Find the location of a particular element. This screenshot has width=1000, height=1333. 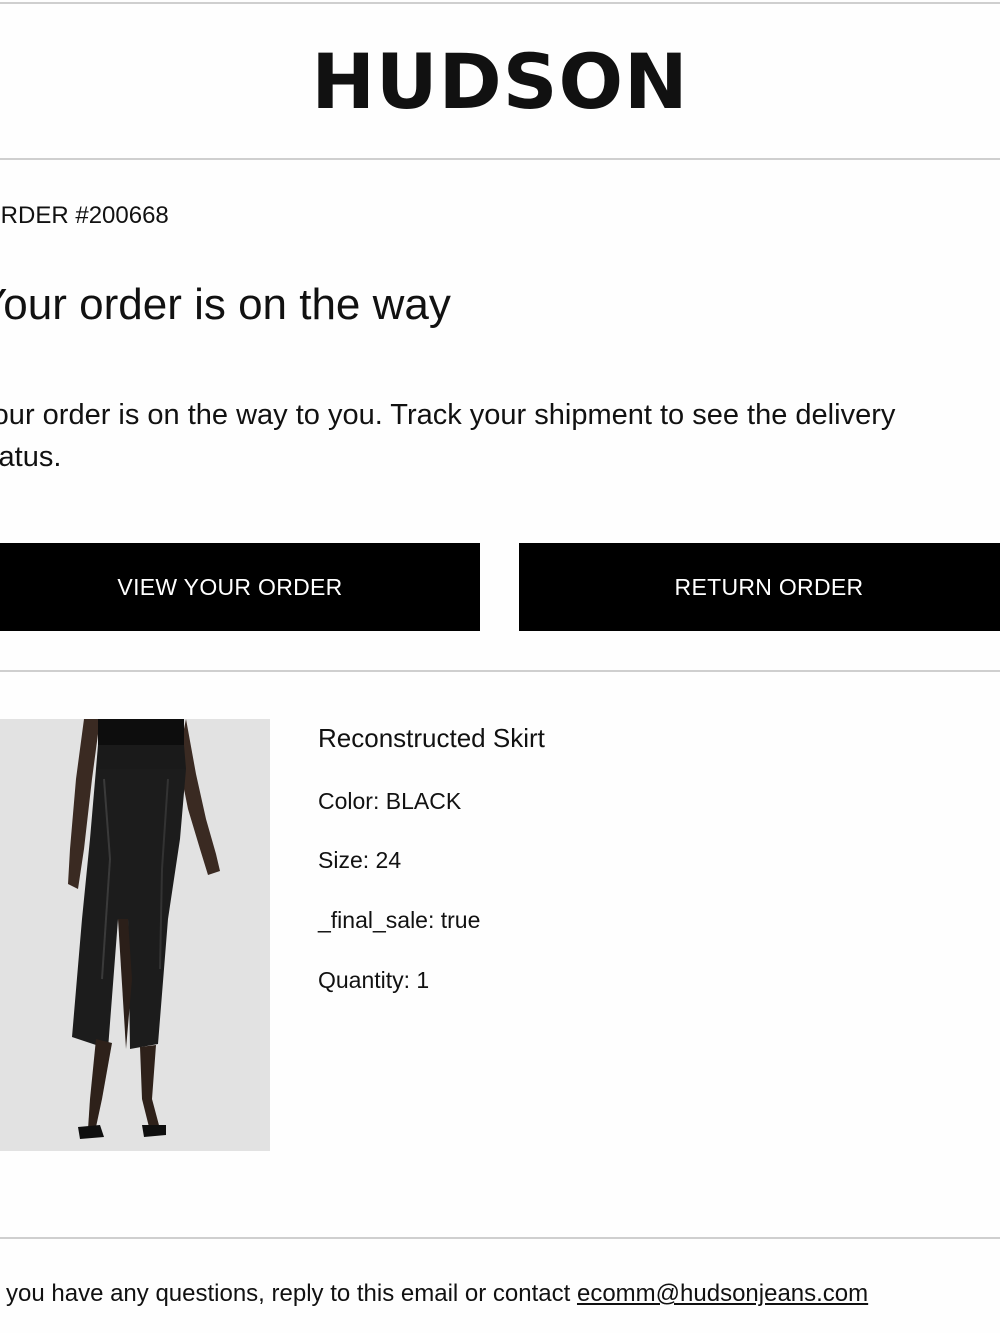

header-divider is located at coordinates (500, 159).